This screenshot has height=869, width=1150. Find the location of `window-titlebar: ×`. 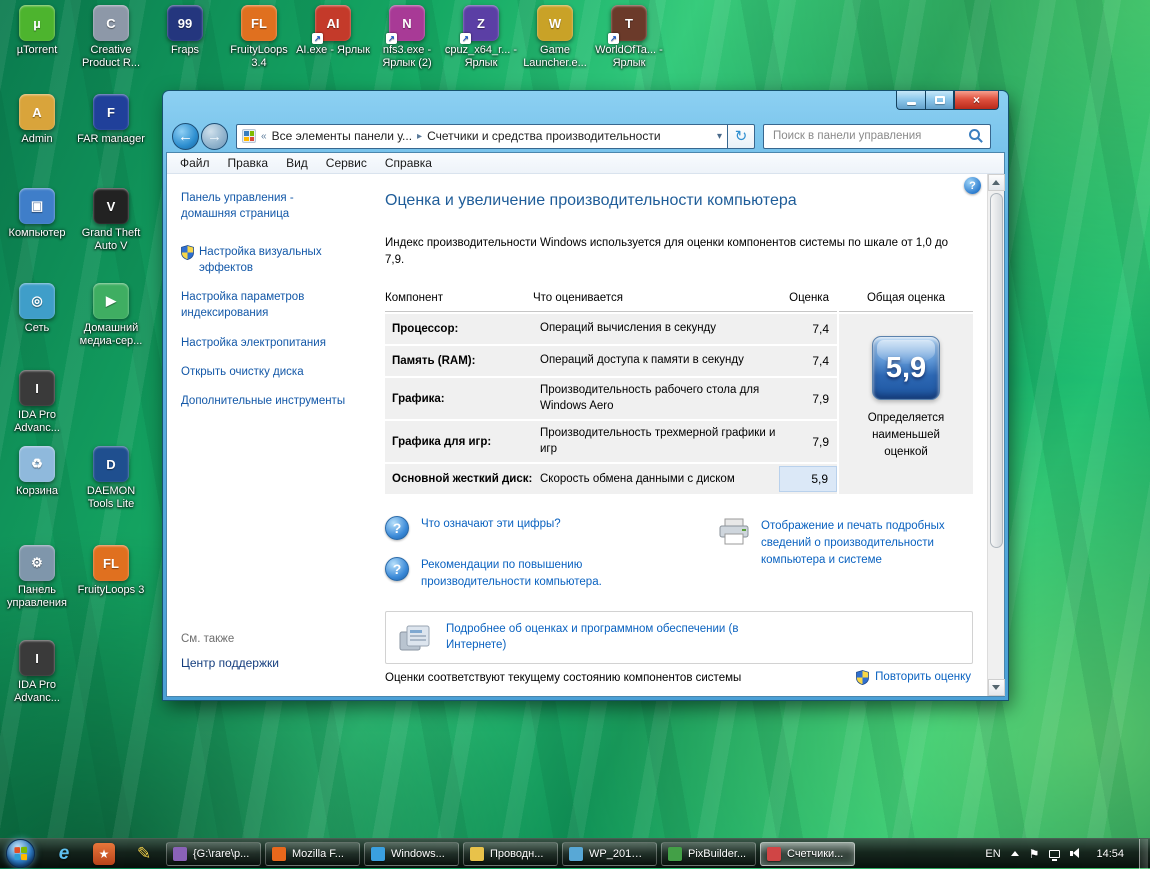

window-titlebar: × is located at coordinates (585, 105).